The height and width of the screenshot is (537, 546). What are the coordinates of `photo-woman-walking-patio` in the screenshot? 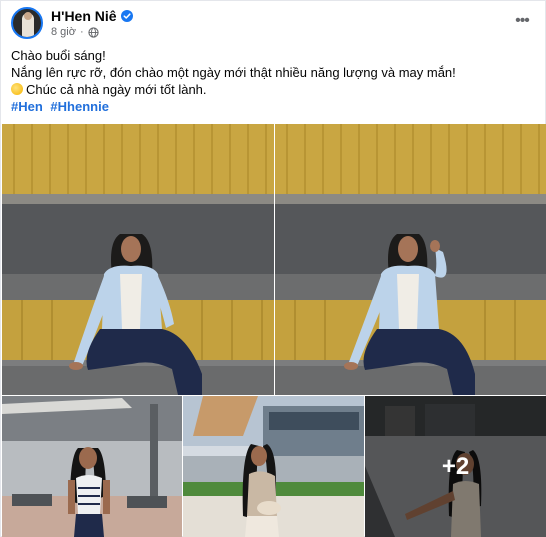 It's located at (92, 466).